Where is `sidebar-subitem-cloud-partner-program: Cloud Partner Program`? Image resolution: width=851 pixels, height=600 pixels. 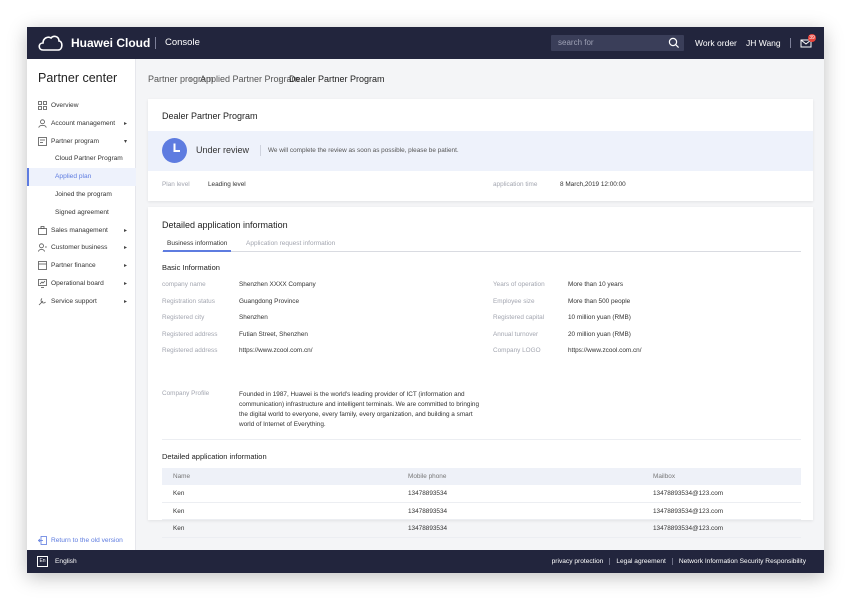
sidebar-subitem-cloud-partner-program: Cloud Partner Program is located at coordinates (81, 159).